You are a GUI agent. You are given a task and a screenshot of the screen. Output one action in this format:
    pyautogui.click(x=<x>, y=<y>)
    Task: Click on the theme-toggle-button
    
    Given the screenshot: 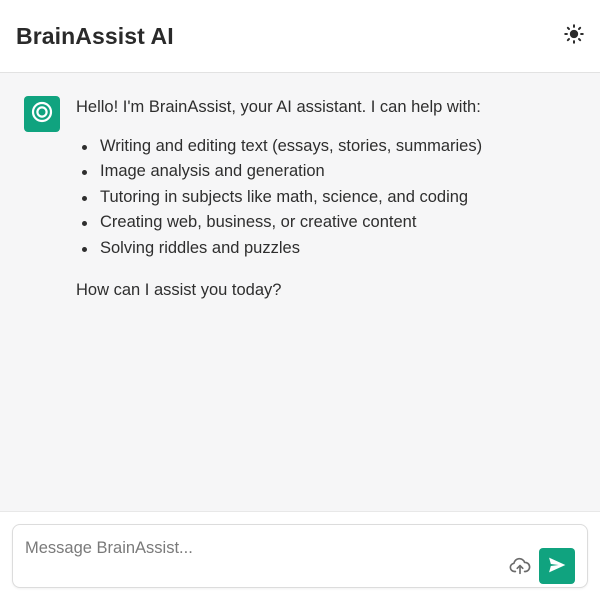 What is the action you would take?
    pyautogui.click(x=574, y=36)
    